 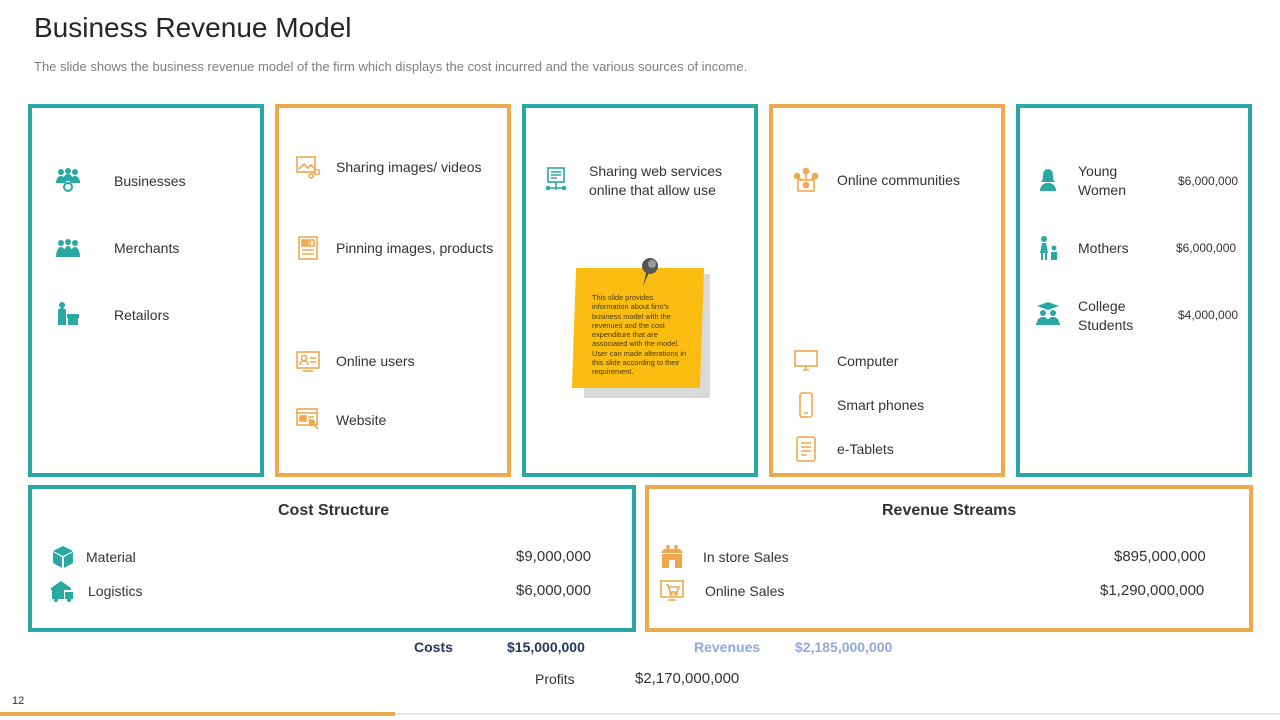 I want to click on share-images-icon, so click(x=308, y=167).